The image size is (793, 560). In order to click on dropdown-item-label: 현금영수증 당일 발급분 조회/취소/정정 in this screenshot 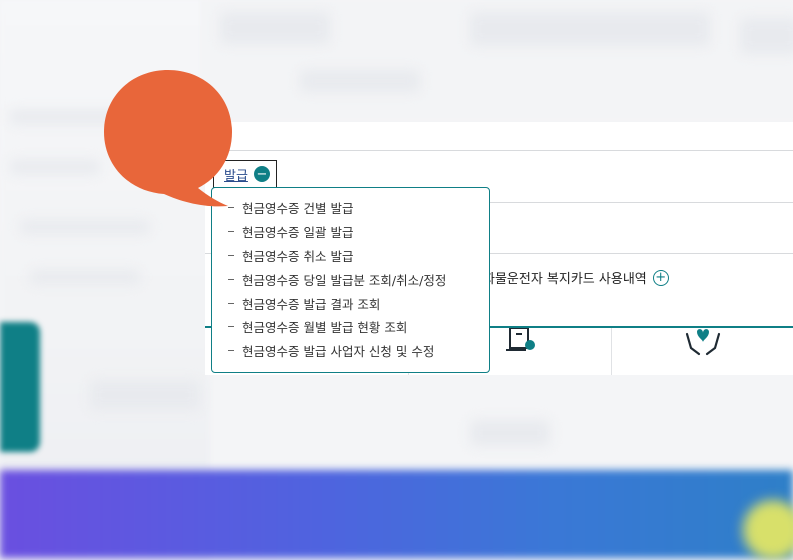, I will do `click(344, 279)`.